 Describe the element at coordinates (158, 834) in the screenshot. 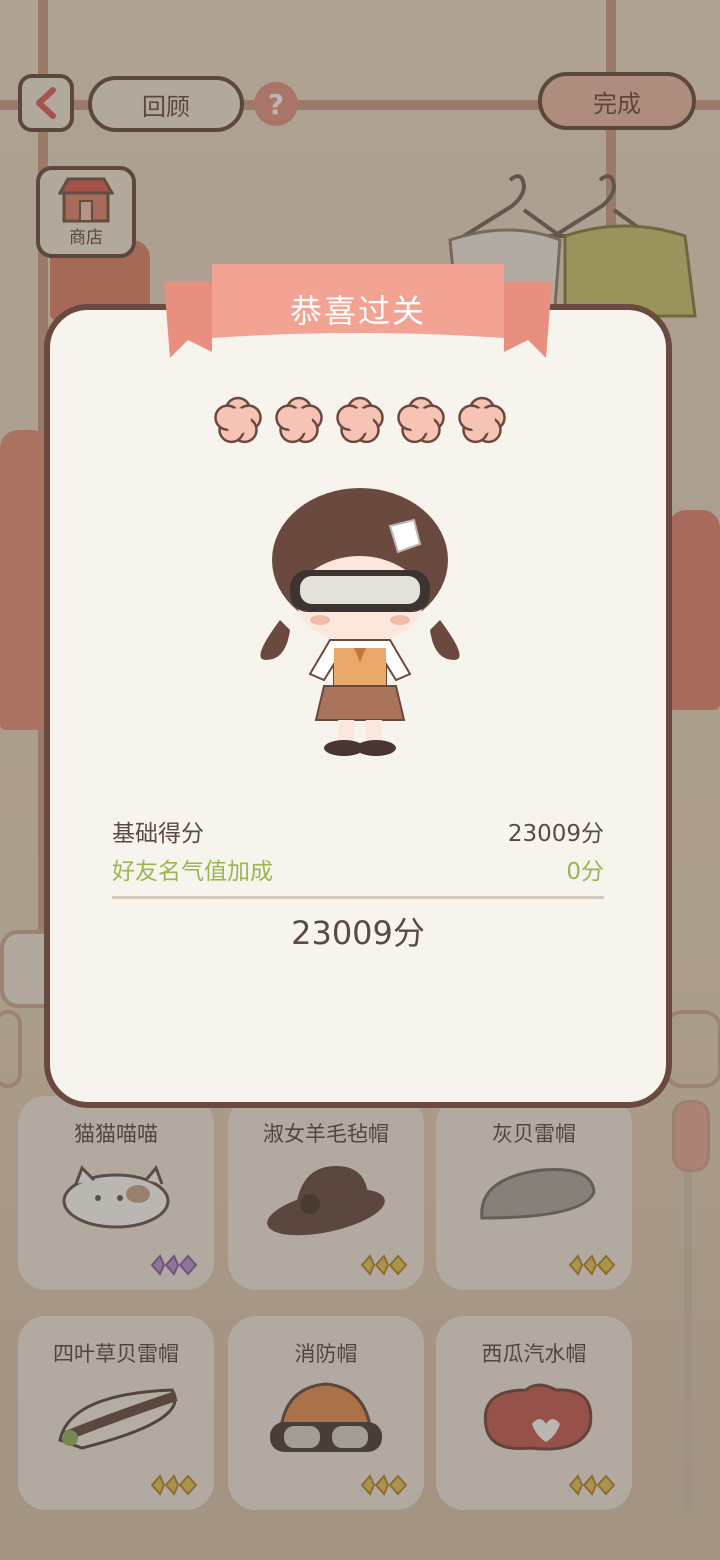

I see `base-score-label: 基础得分` at that location.